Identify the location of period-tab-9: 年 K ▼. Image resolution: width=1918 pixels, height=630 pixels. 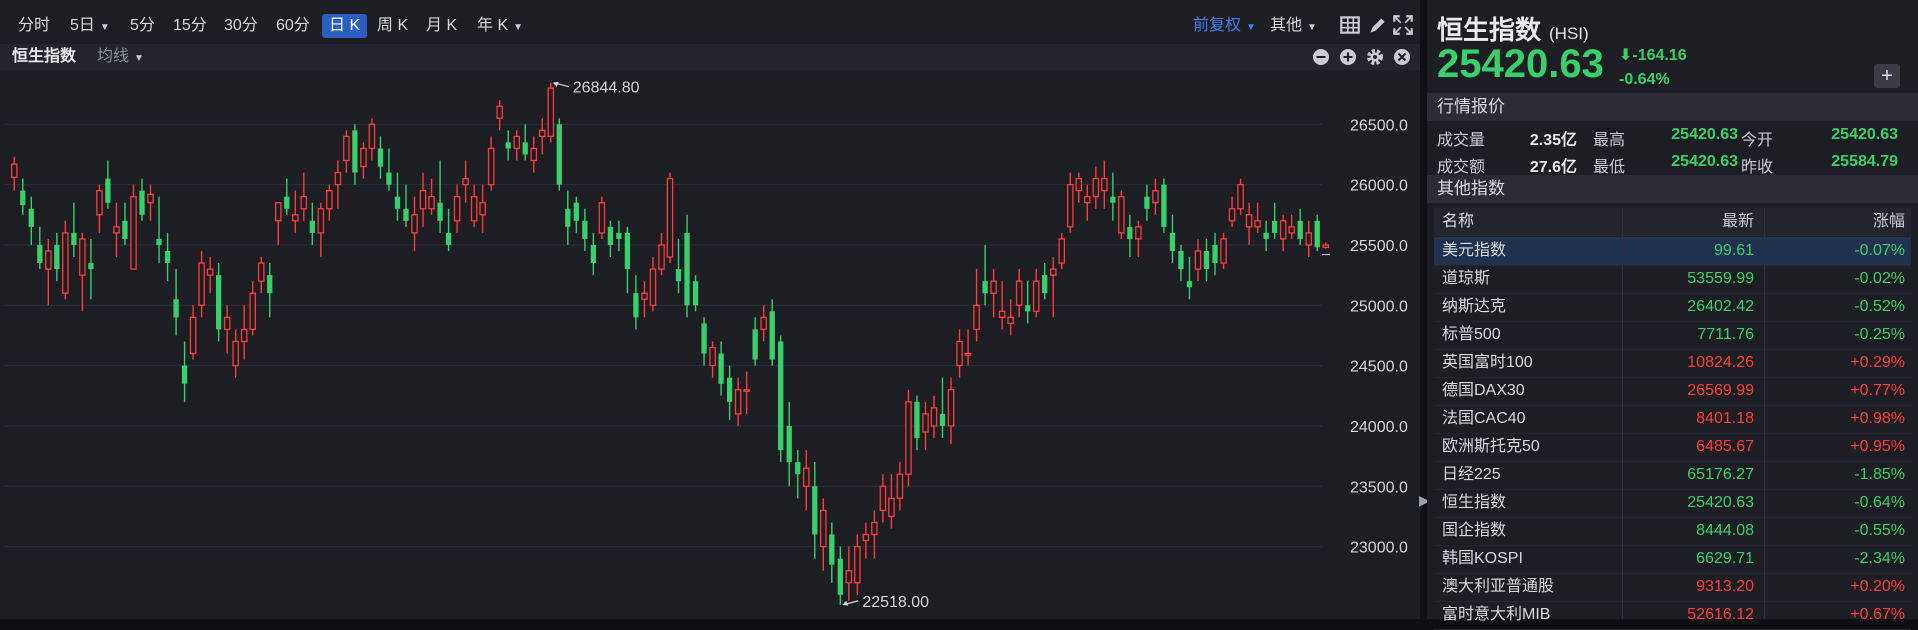
(500, 26).